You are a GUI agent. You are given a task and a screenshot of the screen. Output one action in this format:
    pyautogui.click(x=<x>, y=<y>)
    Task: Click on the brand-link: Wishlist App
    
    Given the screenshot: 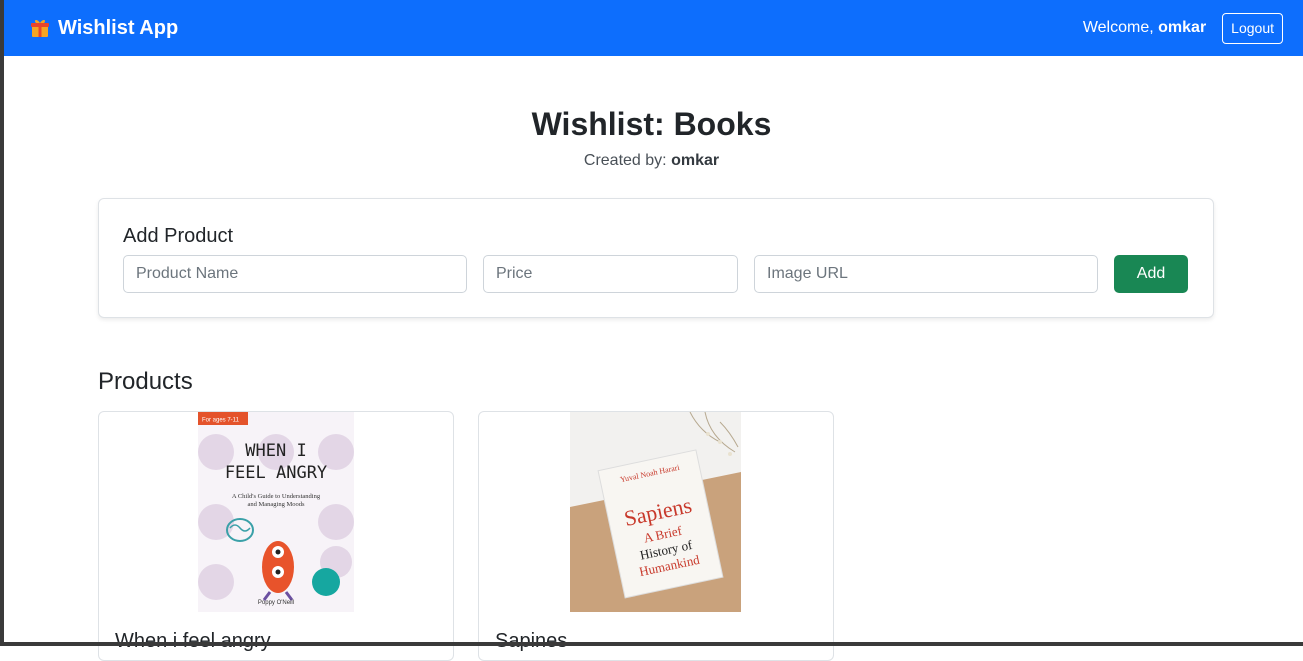 What is the action you would take?
    pyautogui.click(x=104, y=28)
    